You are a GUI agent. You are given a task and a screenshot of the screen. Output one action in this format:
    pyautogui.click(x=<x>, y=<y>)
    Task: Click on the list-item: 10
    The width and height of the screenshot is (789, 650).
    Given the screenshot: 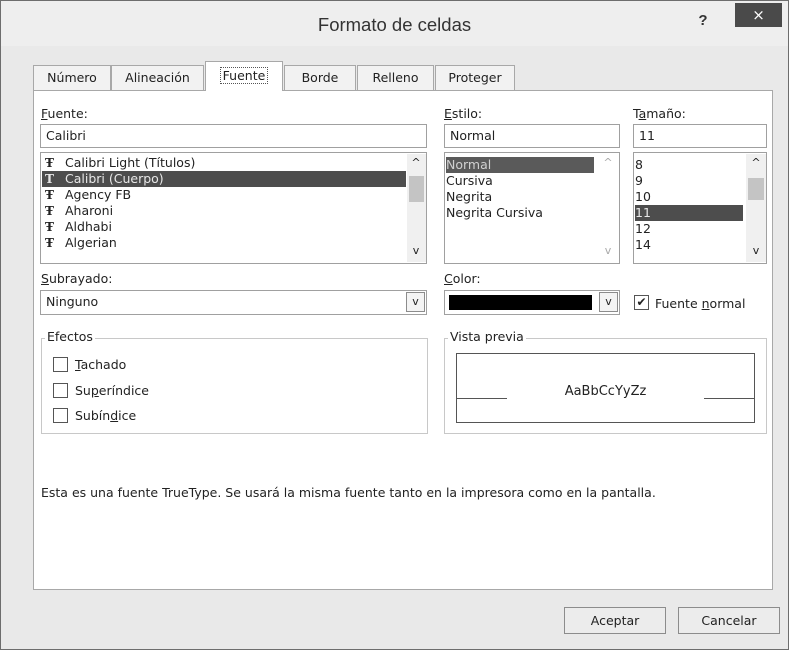 What is the action you would take?
    pyautogui.click(x=689, y=197)
    